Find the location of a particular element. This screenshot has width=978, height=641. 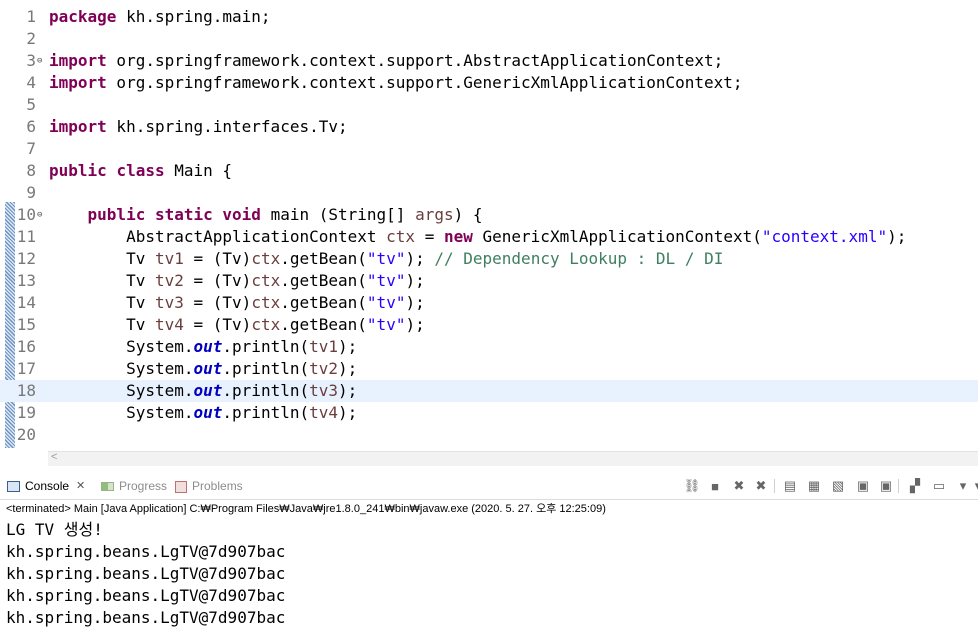

code-line: 14 Tv tv3 = (Tv)ctx.getBean("tv"); is located at coordinates (489, 303).